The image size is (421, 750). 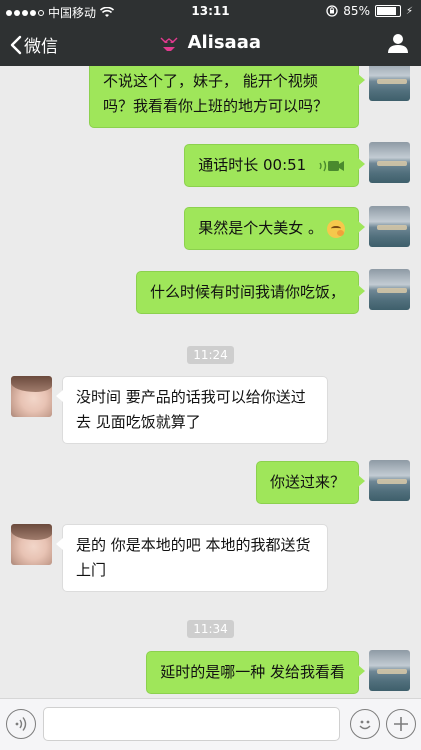 What do you see at coordinates (210, 482) in the screenshot?
I see `message-row: 你送过来？` at bounding box center [210, 482].